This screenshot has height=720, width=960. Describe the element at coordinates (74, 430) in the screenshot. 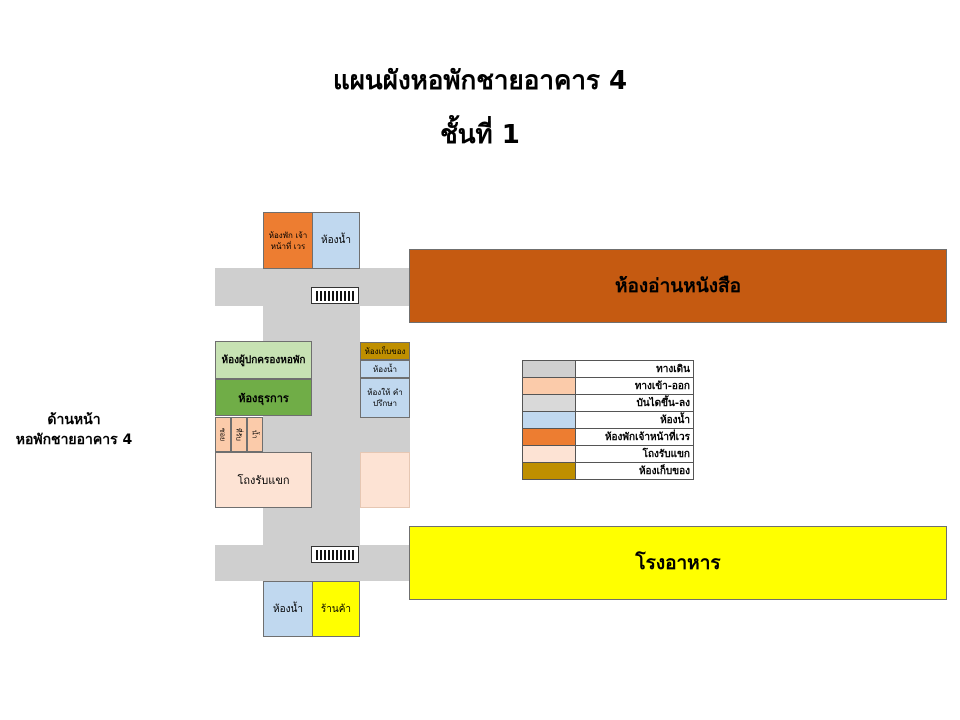

I see `front-label: ด้านหน้า หอพักชายอาคาร 4` at that location.